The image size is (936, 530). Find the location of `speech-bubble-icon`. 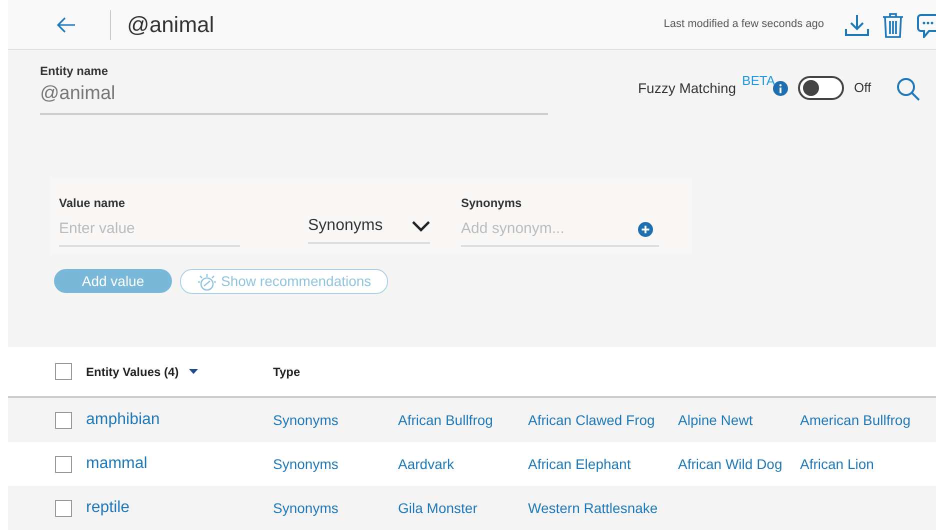

speech-bubble-icon is located at coordinates (926, 25).